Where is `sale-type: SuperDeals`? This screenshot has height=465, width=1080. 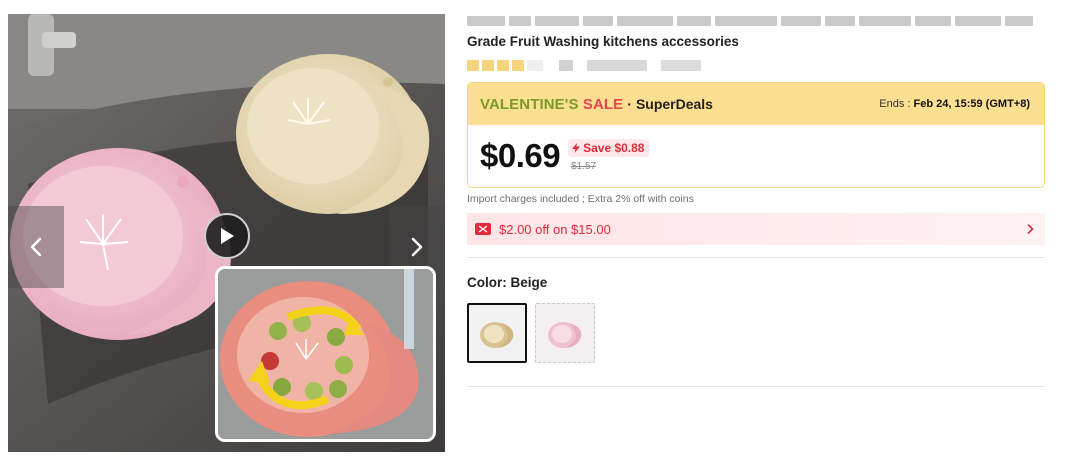
sale-type: SuperDeals is located at coordinates (674, 104).